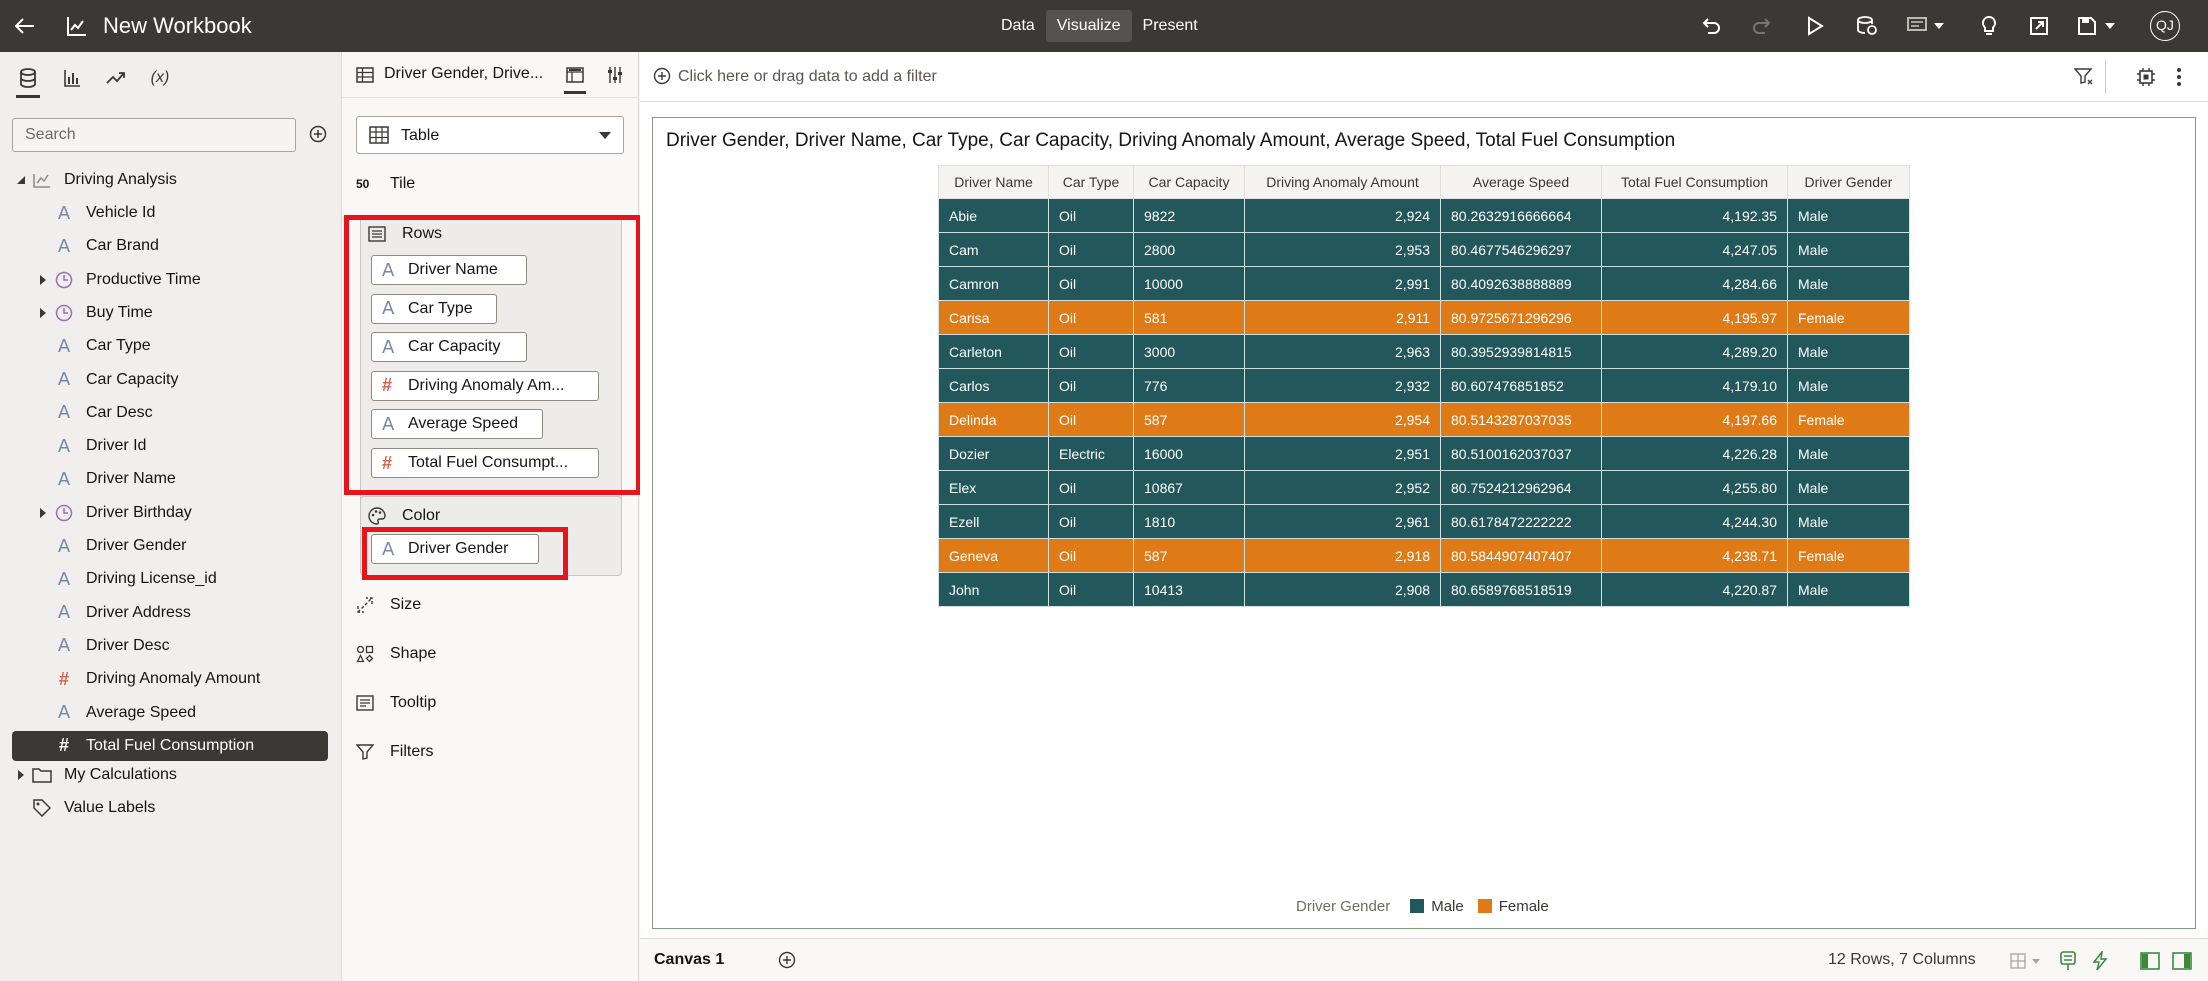  I want to click on table-cell: 10000, so click(1189, 283).